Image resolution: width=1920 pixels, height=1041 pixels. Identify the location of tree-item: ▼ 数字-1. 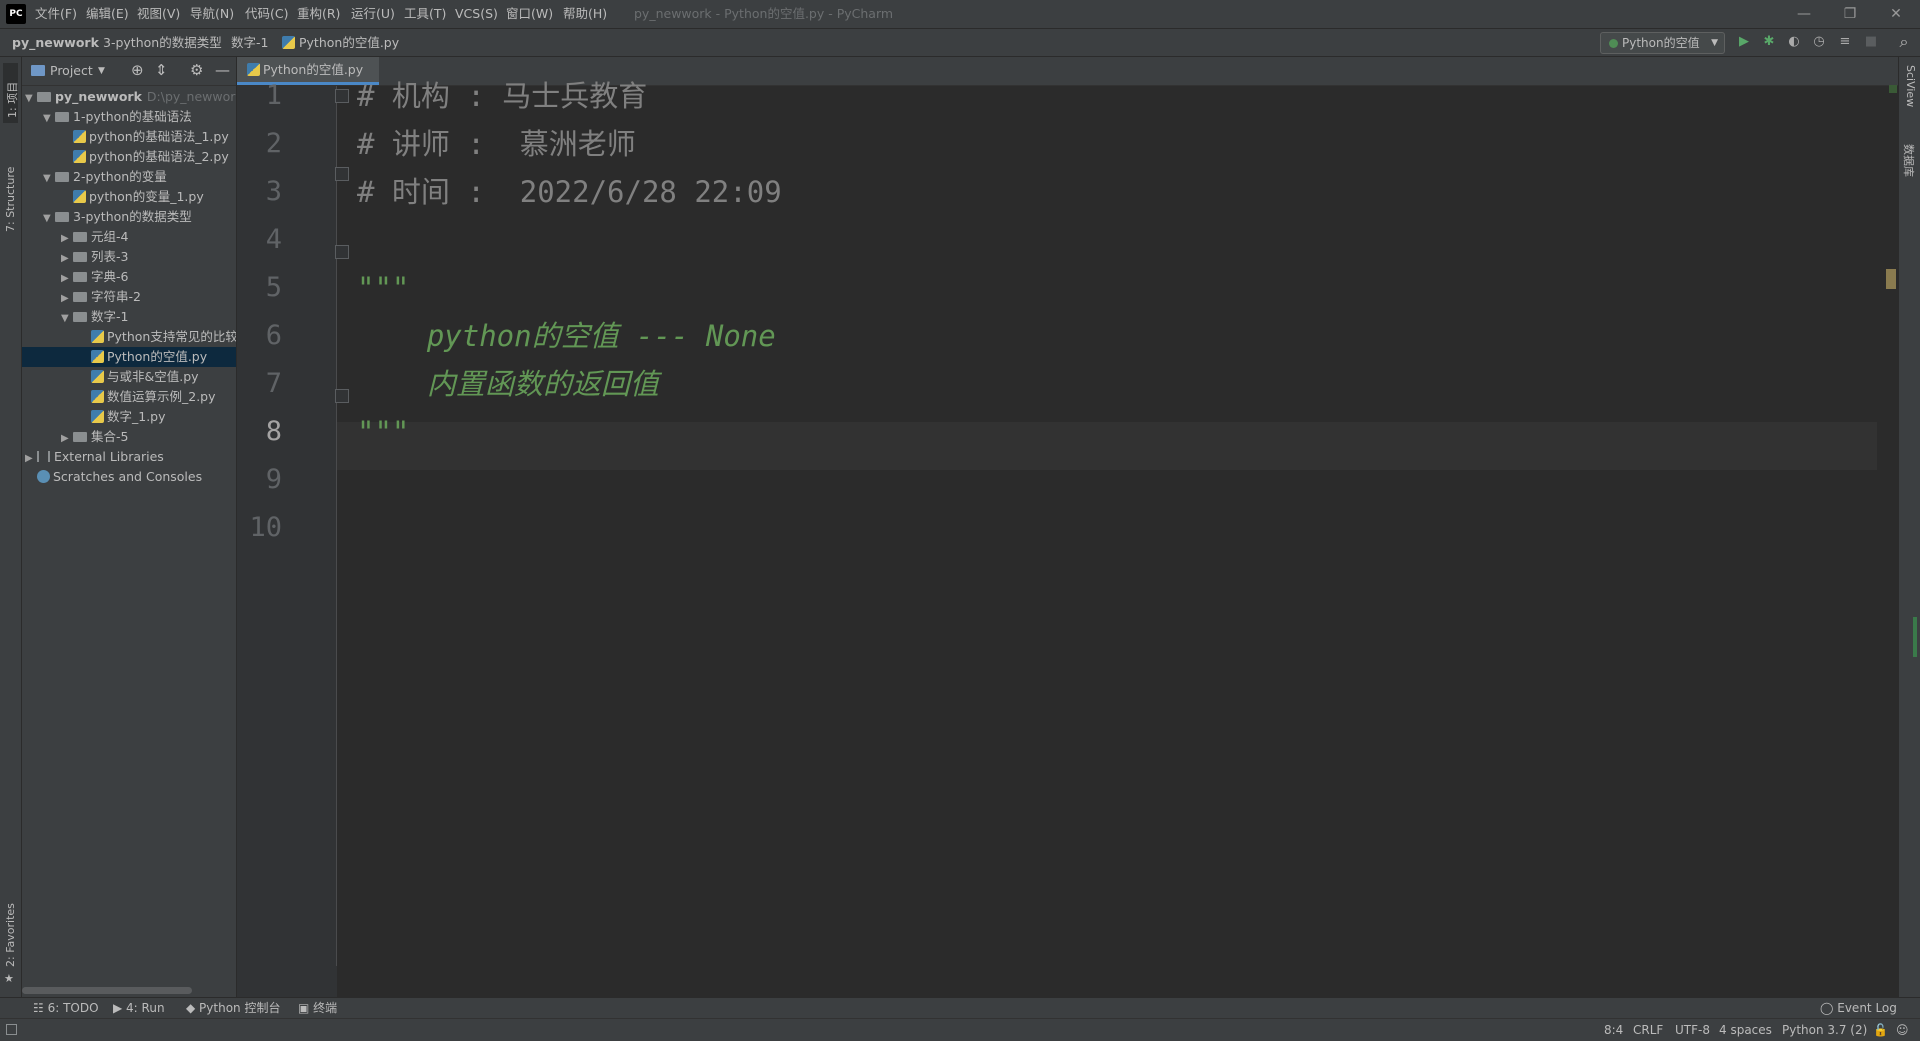
(129, 317).